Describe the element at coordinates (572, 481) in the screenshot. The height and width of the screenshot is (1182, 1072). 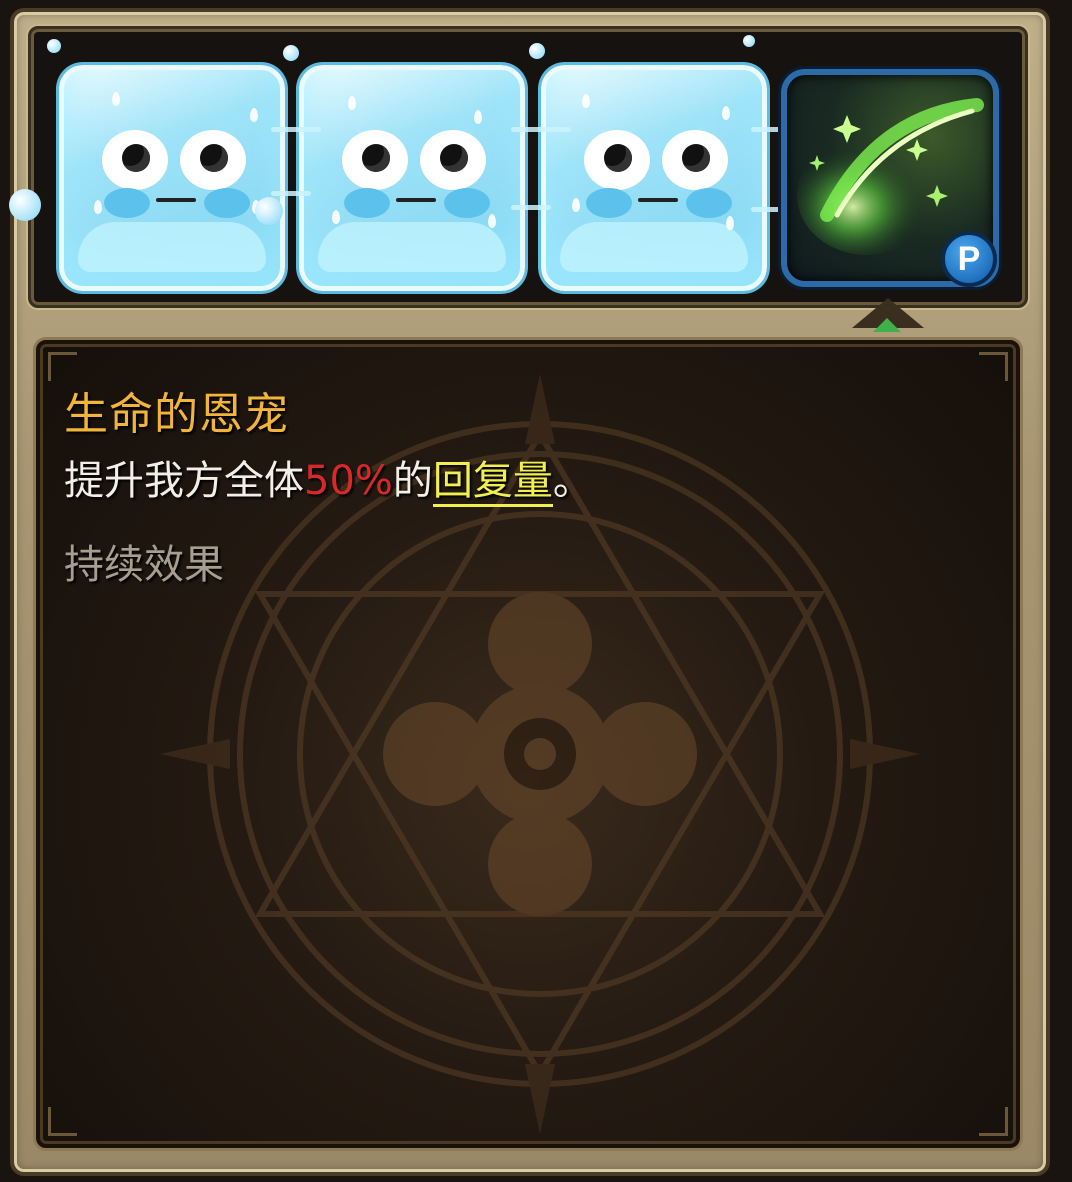
I see `desc-suffix: 。` at that location.